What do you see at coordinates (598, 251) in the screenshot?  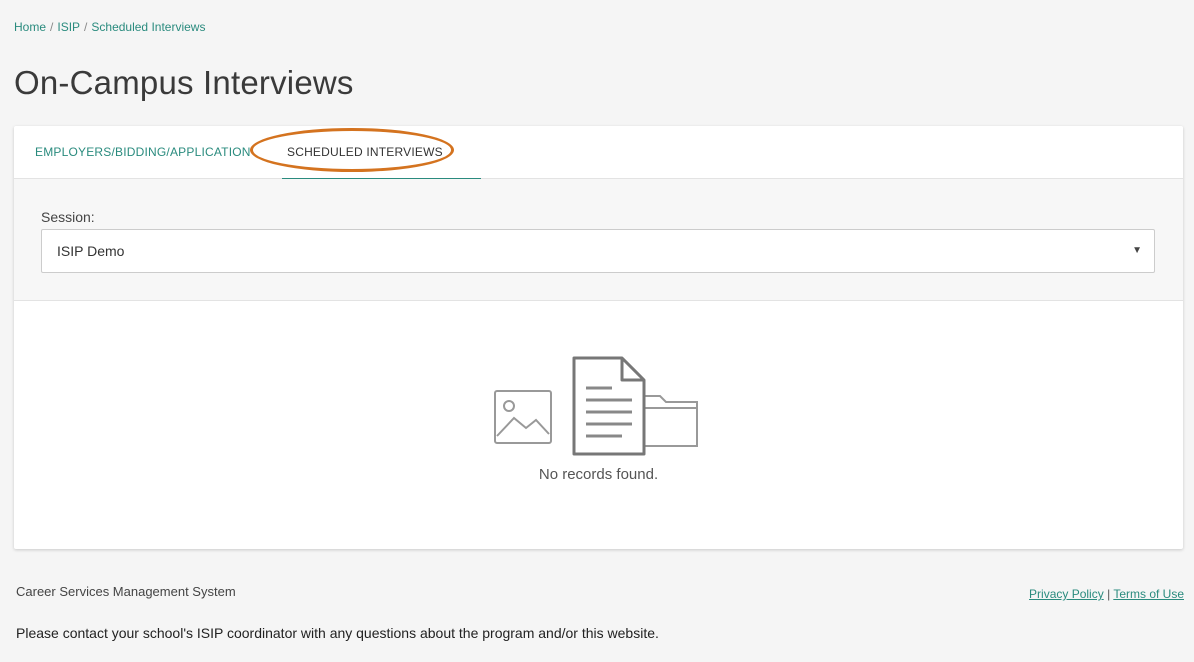 I see `session-select: ISIP Demo ▼` at bounding box center [598, 251].